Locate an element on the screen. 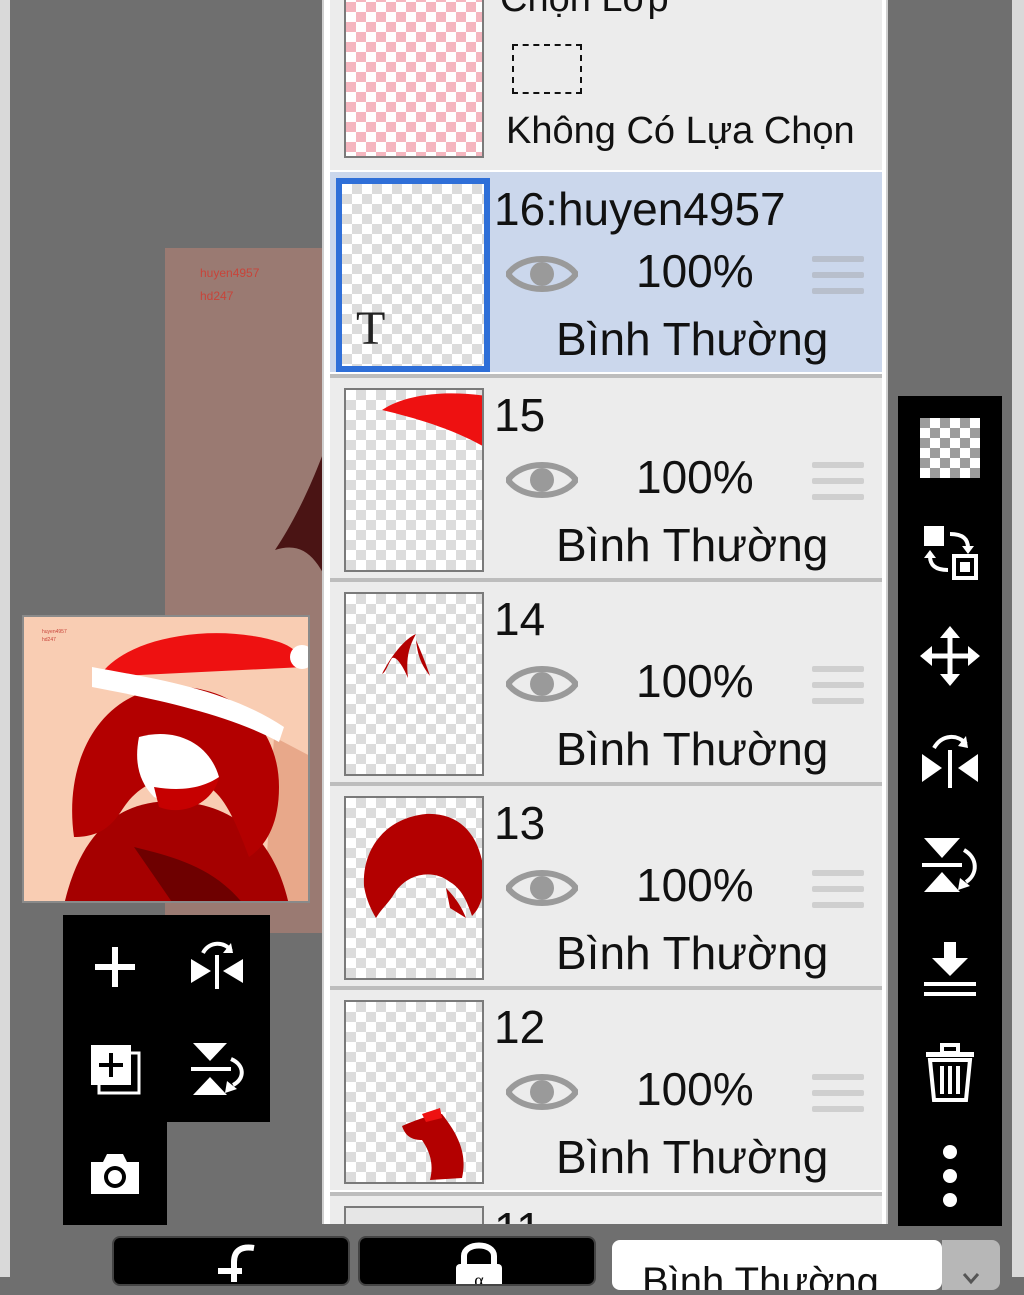 The width and height of the screenshot is (1024, 1295). trash-icon is located at coordinates (950, 1072).